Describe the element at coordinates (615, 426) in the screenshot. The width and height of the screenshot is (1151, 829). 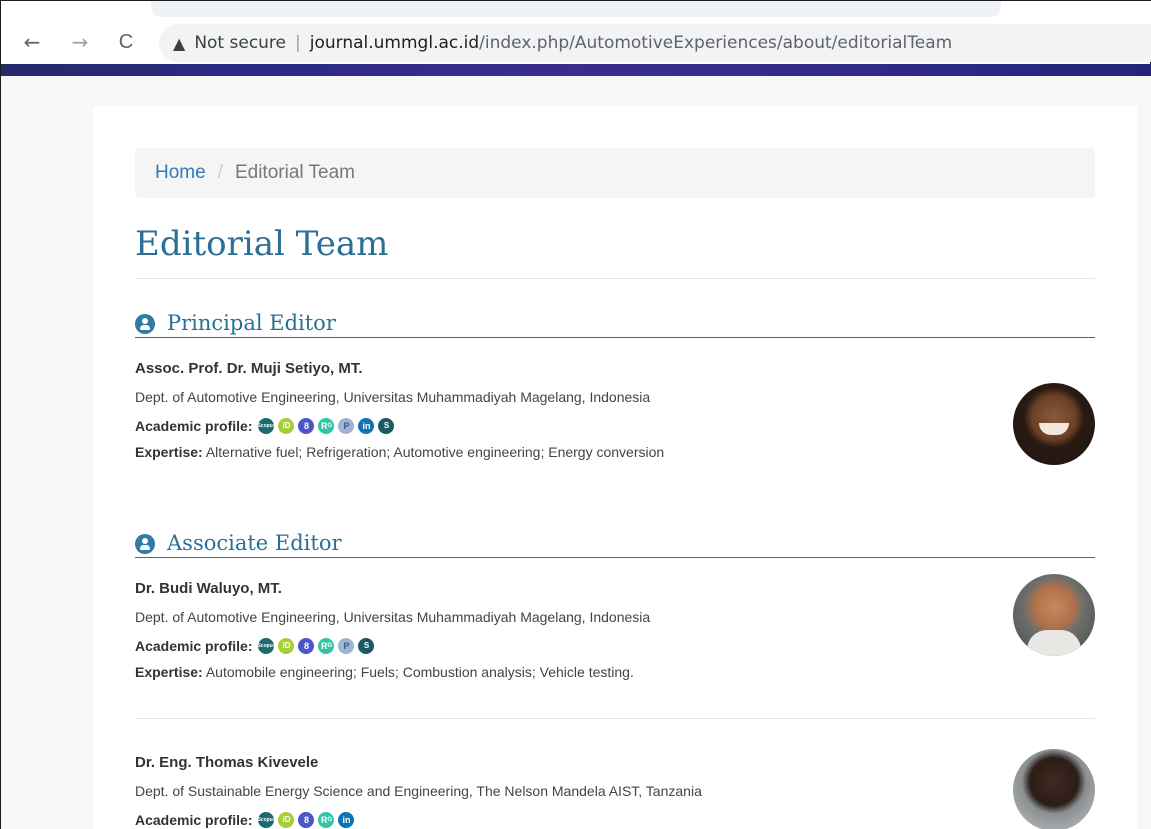
I see `academic-profile-row: Academic profile: Scopus iD 8 Rᴳ P in S` at that location.